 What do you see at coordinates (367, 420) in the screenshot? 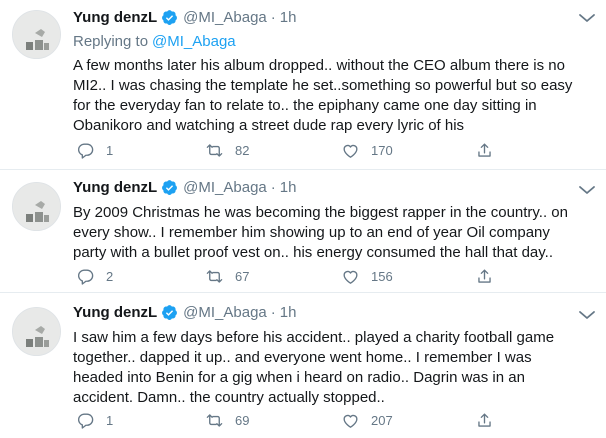
I see `like-button: 207` at bounding box center [367, 420].